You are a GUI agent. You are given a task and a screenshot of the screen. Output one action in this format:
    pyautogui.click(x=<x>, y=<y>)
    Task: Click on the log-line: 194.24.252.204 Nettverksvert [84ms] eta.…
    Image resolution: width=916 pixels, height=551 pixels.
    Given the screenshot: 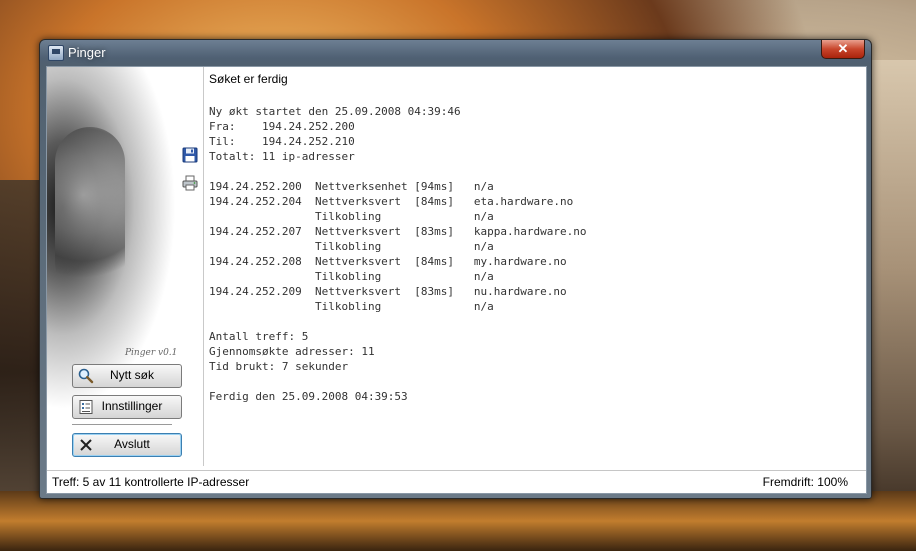 What is the action you would take?
    pyautogui.click(x=391, y=201)
    